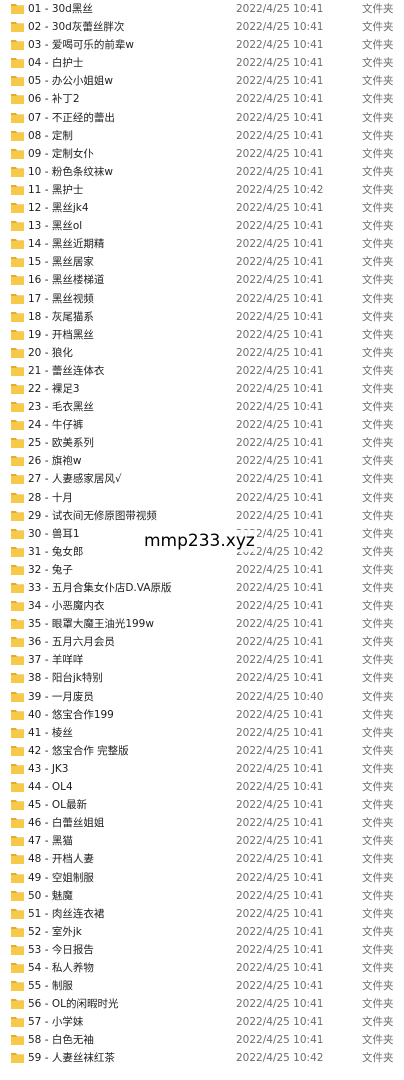  Describe the element at coordinates (202, 896) in the screenshot. I see `folder-row: 50 - 魅魔 2022/4/25 10:41 文件夹` at that location.